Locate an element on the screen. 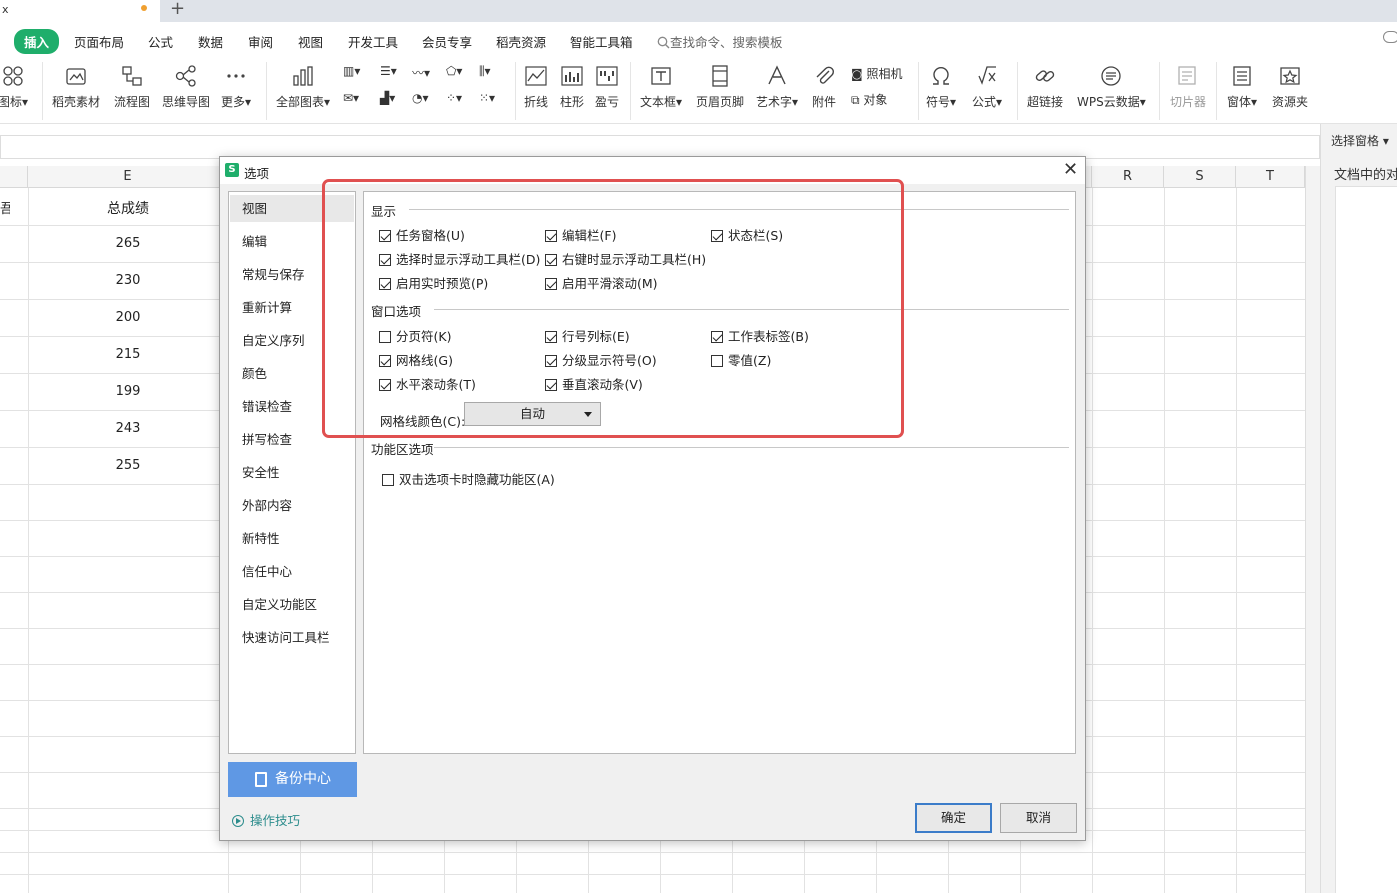  sparkline-winloss-button: 盈亏 is located at coordinates (607, 87).